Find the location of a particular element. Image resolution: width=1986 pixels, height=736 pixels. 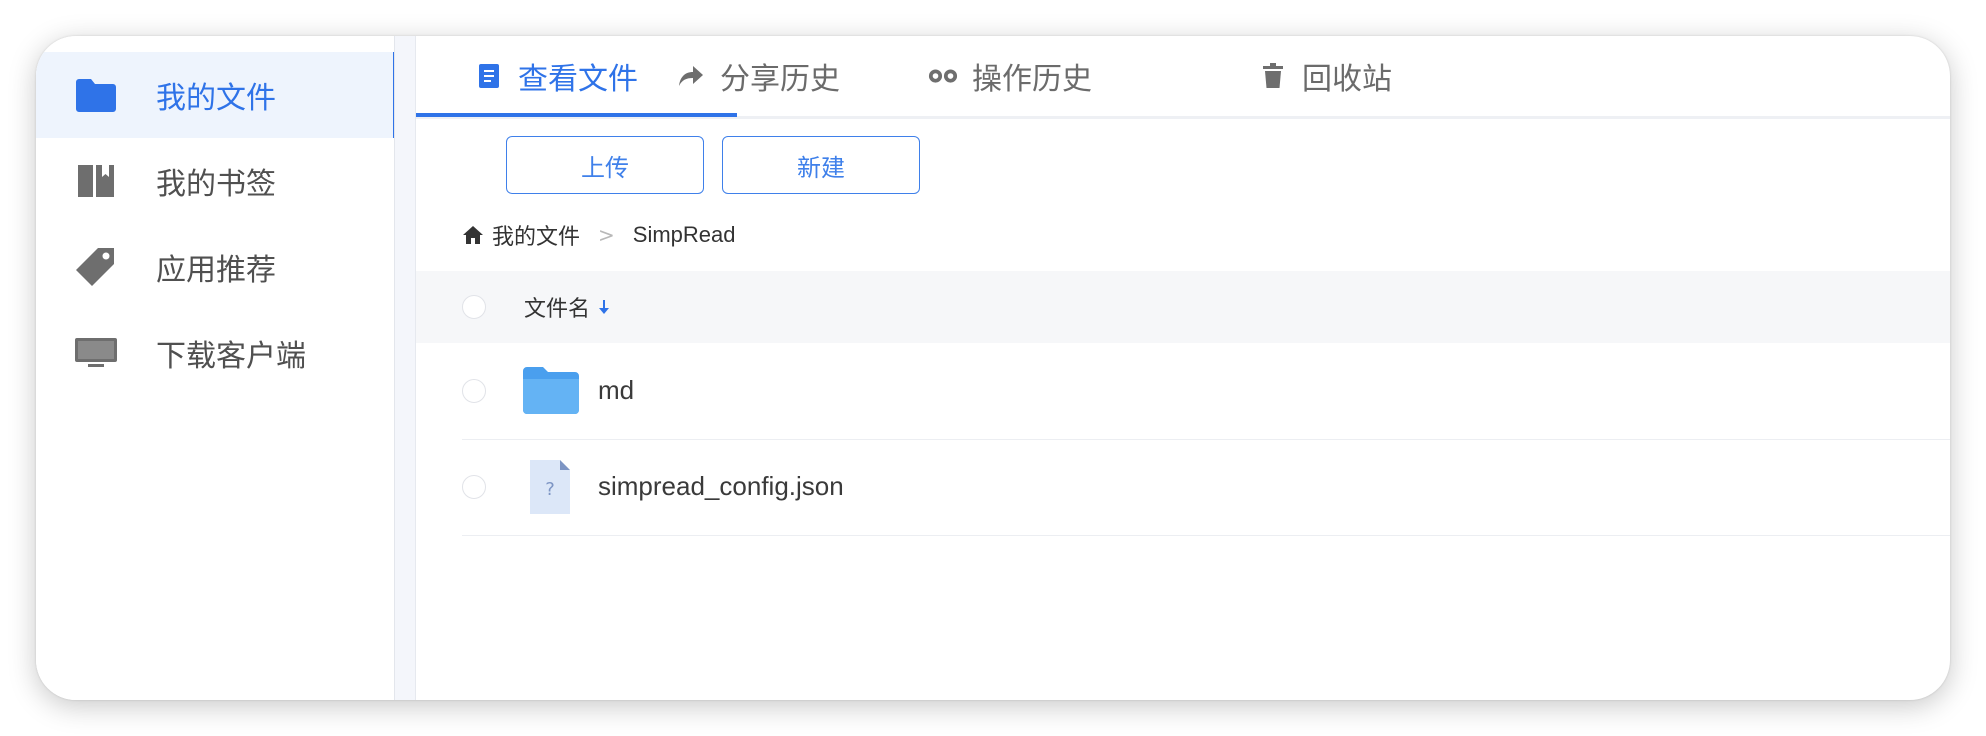

sidebar-gutter is located at coordinates (405, 368).